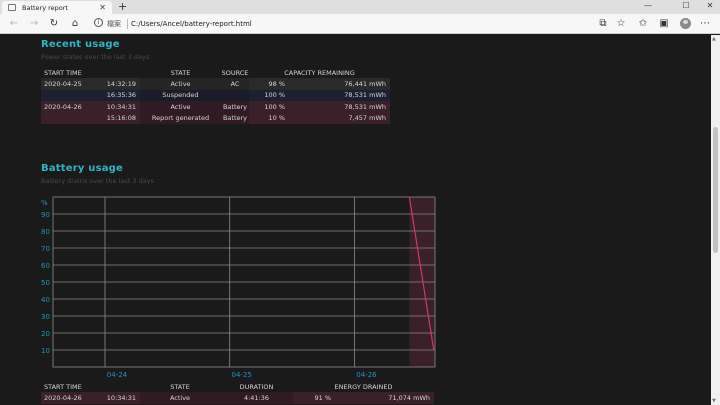 This screenshot has width=720, height=405. What do you see at coordinates (45, 7) in the screenshot?
I see `tab-title: Battery report` at bounding box center [45, 7].